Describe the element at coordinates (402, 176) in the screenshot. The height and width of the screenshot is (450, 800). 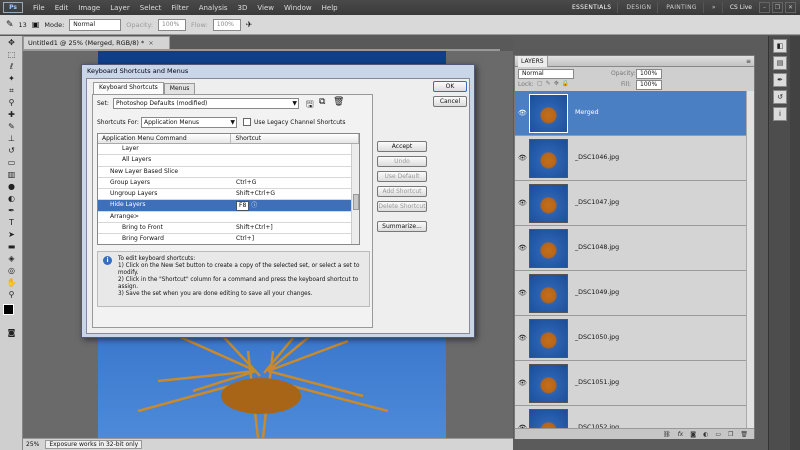
I see `use-default-button: Use Default` at that location.